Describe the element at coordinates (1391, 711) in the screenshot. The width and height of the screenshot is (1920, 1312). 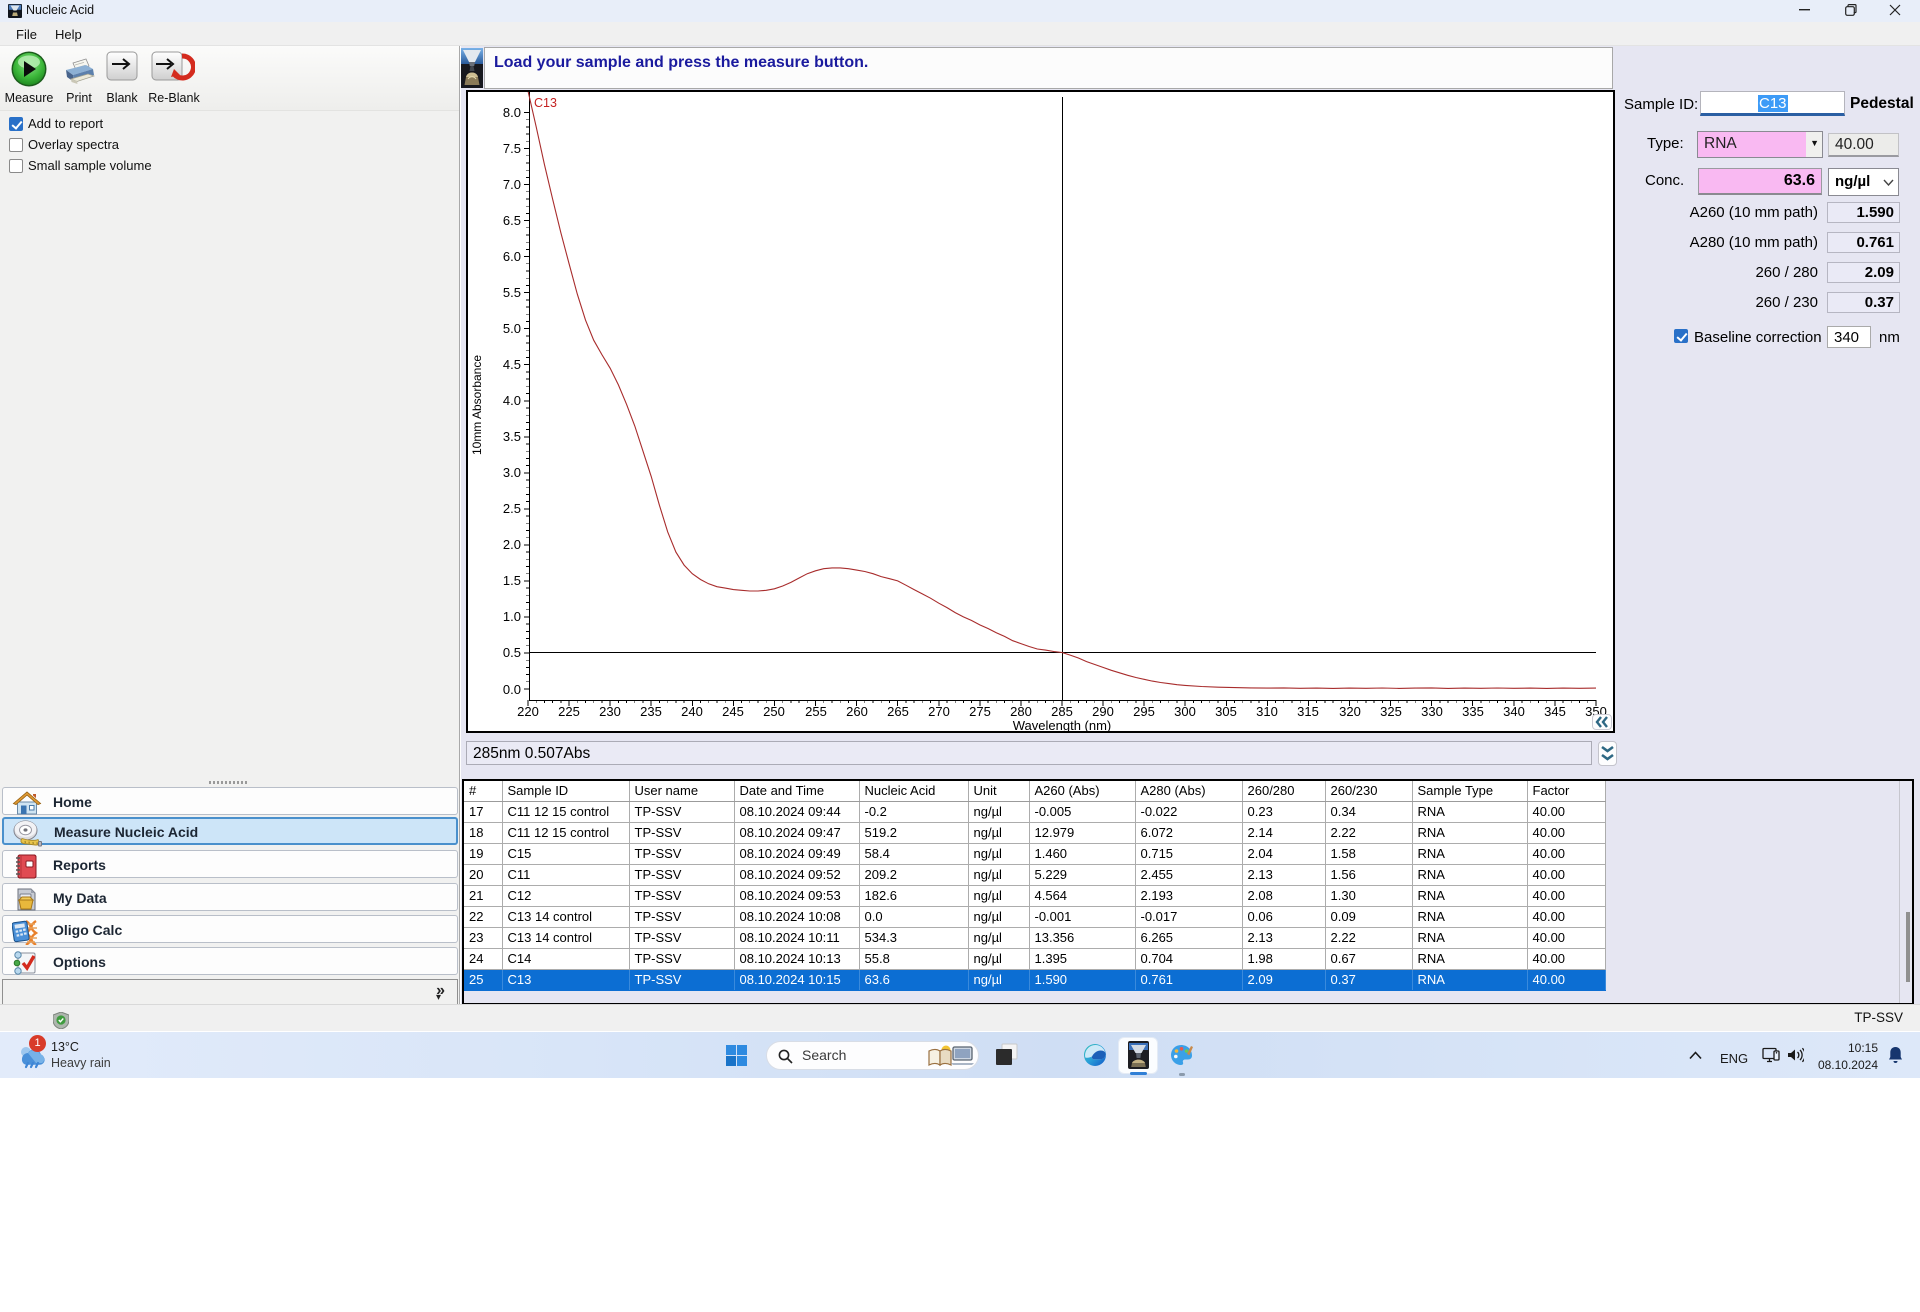
I see `svg-text: 325` at that location.